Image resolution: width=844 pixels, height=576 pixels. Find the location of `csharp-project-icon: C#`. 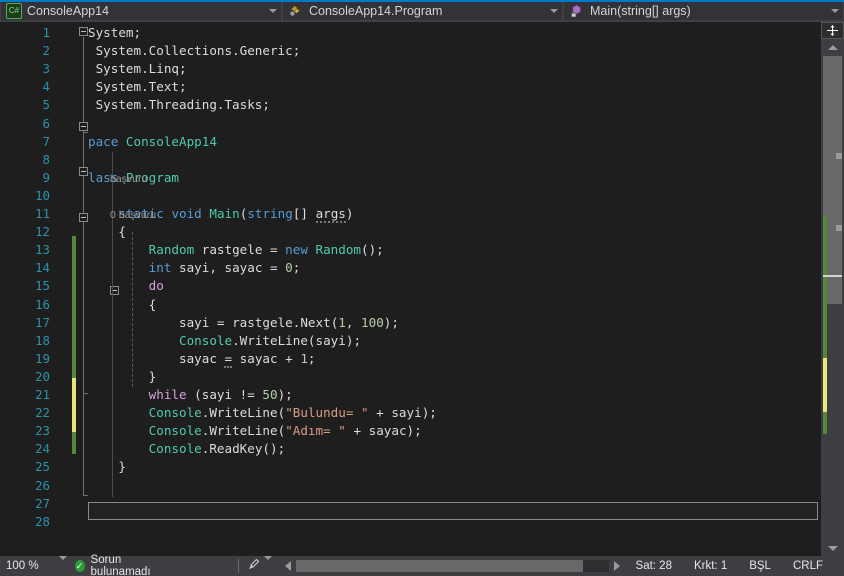

csharp-project-icon: C# is located at coordinates (14, 10).